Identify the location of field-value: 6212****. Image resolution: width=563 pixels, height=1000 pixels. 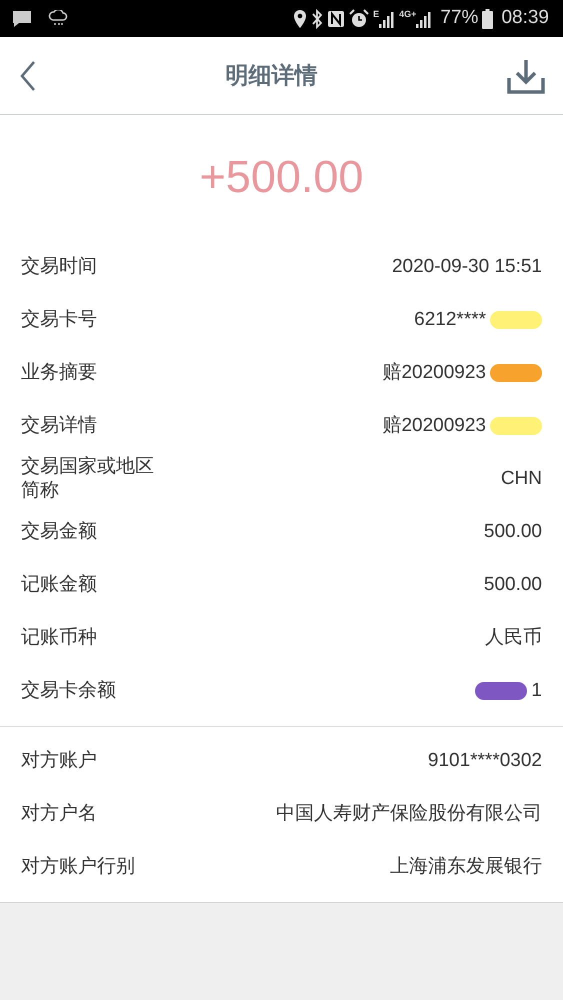
(450, 320).